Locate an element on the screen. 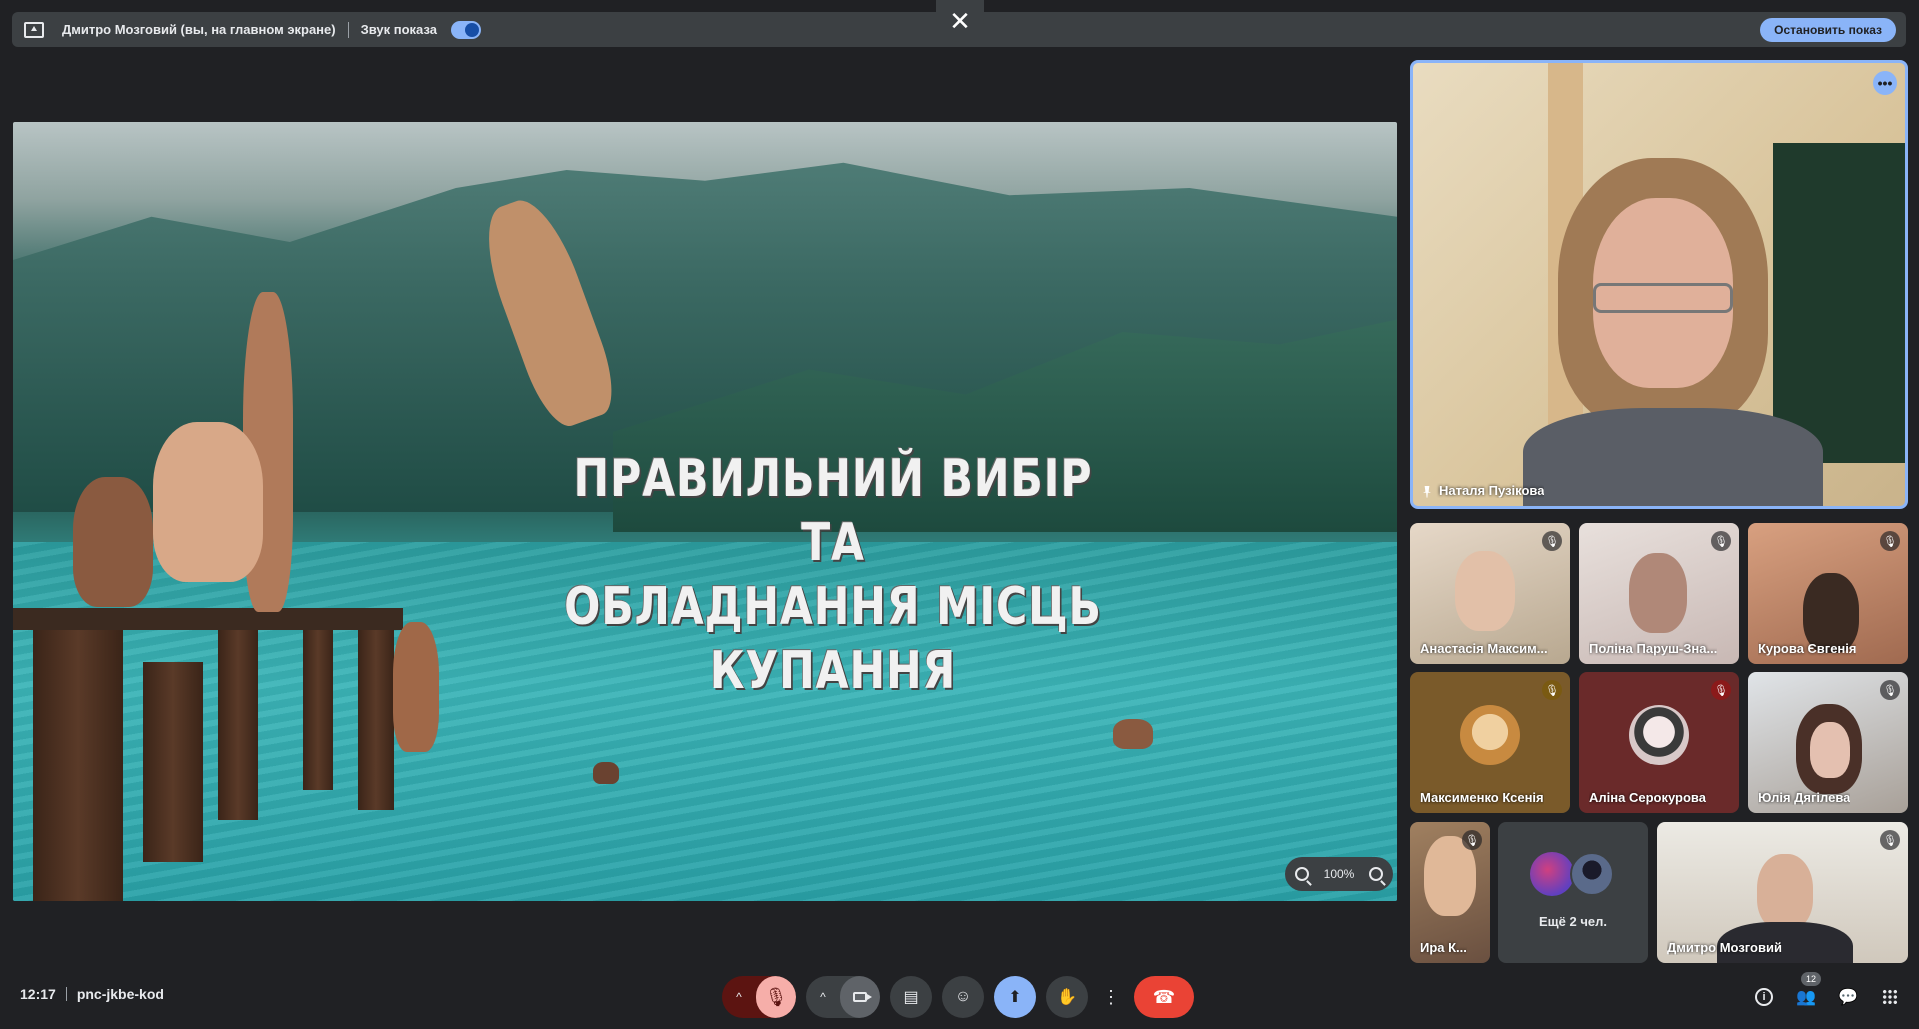 The height and width of the screenshot is (1029, 1919). emoji-icon: ☺ is located at coordinates (963, 996).